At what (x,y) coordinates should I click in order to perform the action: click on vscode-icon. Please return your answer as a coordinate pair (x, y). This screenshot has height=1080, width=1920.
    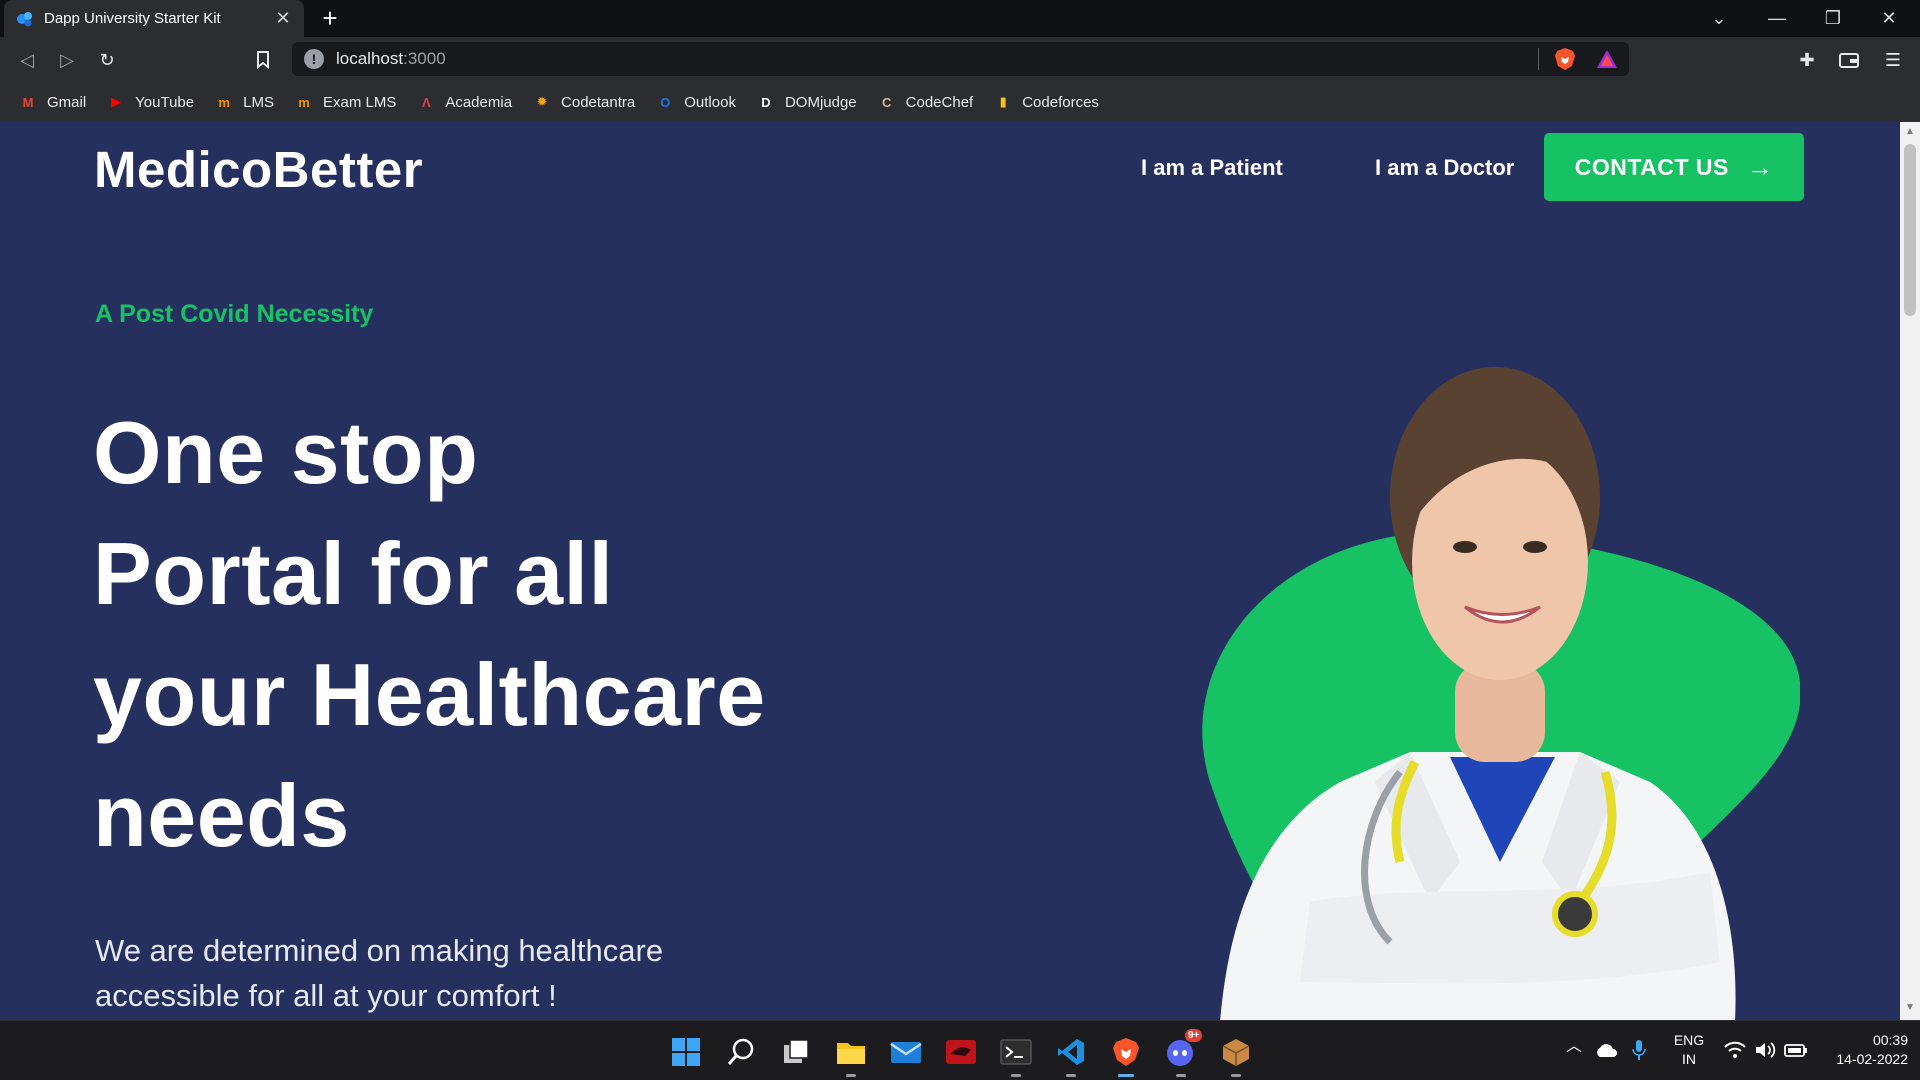
    Looking at the image, I should click on (1071, 1054).